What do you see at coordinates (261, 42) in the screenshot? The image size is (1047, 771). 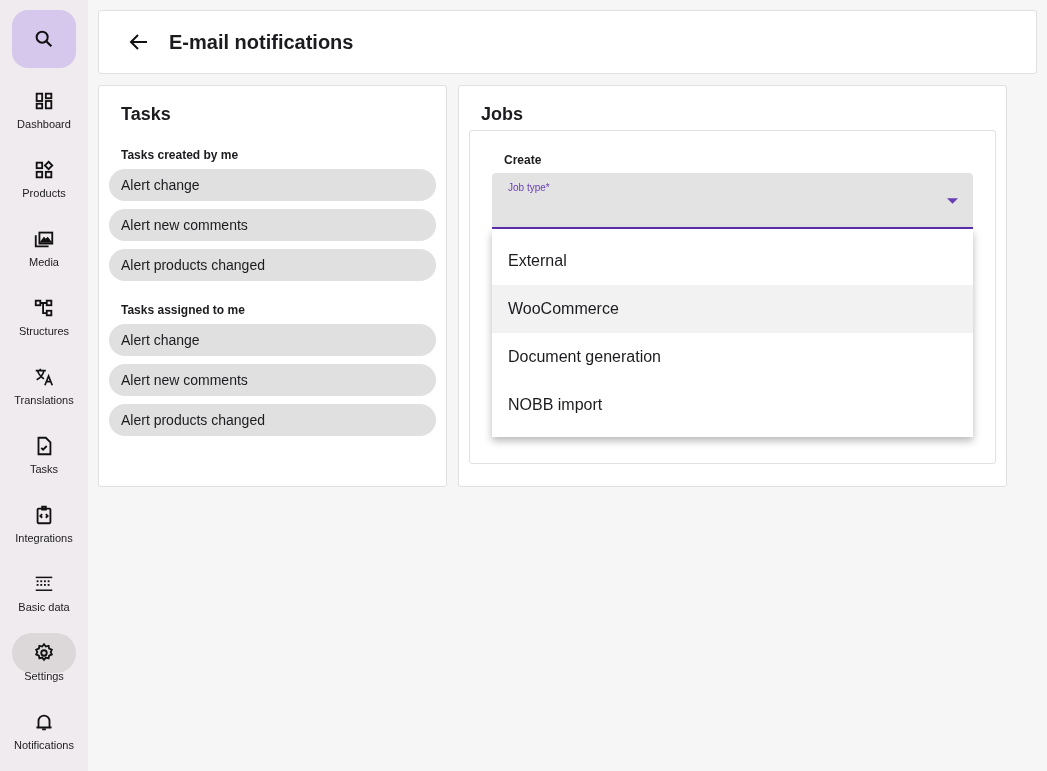 I see `page-title: E-mail notifications` at bounding box center [261, 42].